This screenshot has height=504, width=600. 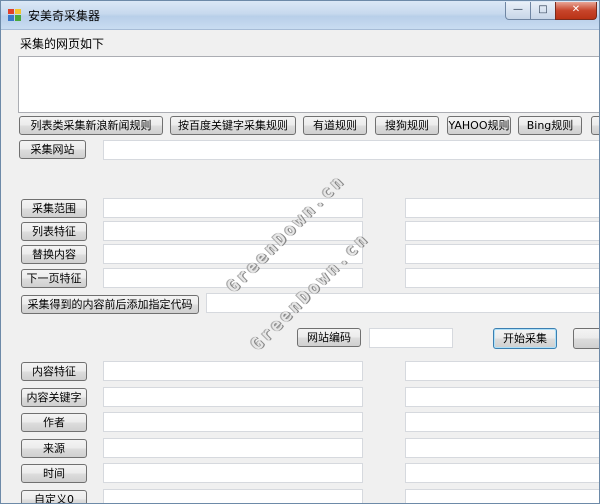 What do you see at coordinates (91, 125) in the screenshot?
I see `sina-rule-button: 列表类采集新浪新闻规则` at bounding box center [91, 125].